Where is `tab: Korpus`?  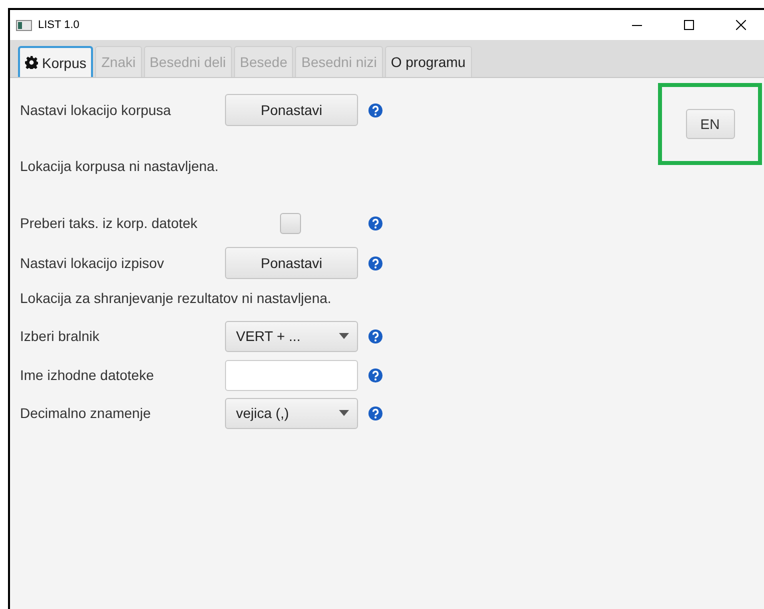
tab: Korpus is located at coordinates (56, 61).